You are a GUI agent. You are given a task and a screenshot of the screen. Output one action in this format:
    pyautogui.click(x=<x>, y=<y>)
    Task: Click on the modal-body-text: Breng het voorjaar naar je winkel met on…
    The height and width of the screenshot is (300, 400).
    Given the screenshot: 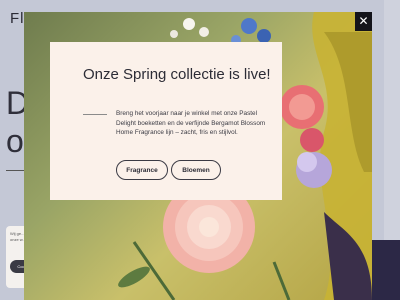 What is the action you would take?
    pyautogui.click(x=191, y=123)
    